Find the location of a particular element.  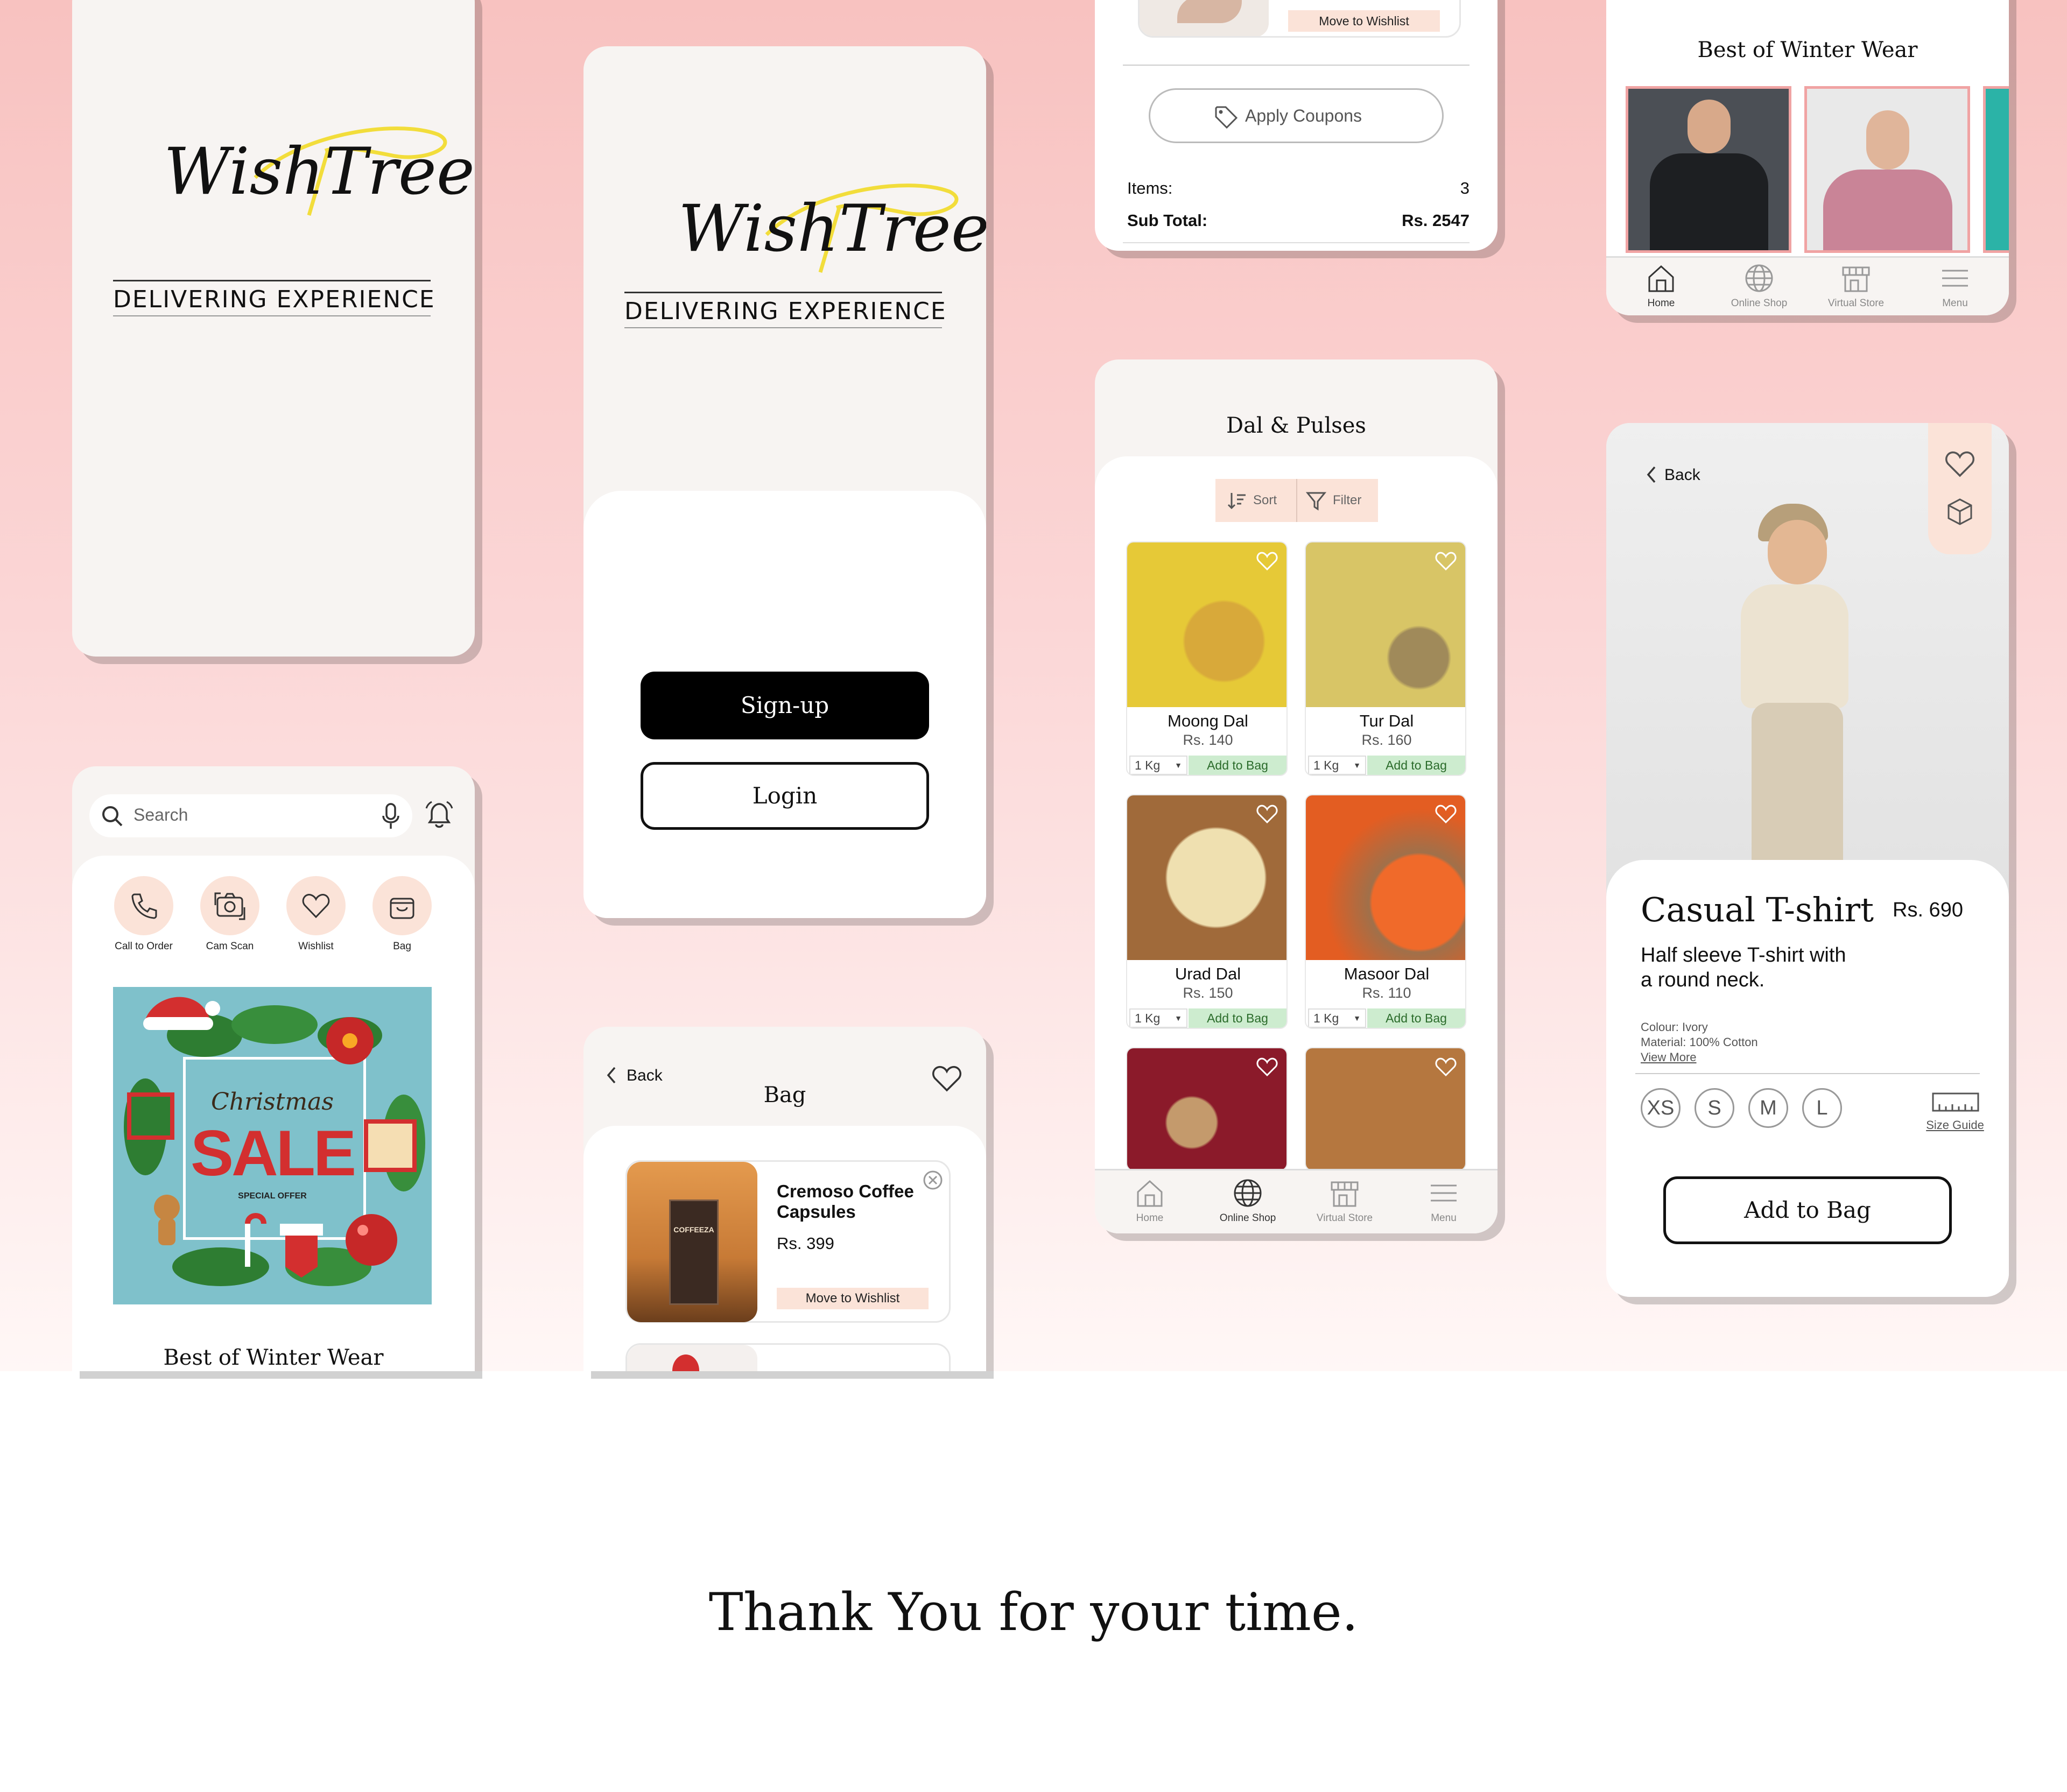

call-to-order-button is located at coordinates (143, 906).